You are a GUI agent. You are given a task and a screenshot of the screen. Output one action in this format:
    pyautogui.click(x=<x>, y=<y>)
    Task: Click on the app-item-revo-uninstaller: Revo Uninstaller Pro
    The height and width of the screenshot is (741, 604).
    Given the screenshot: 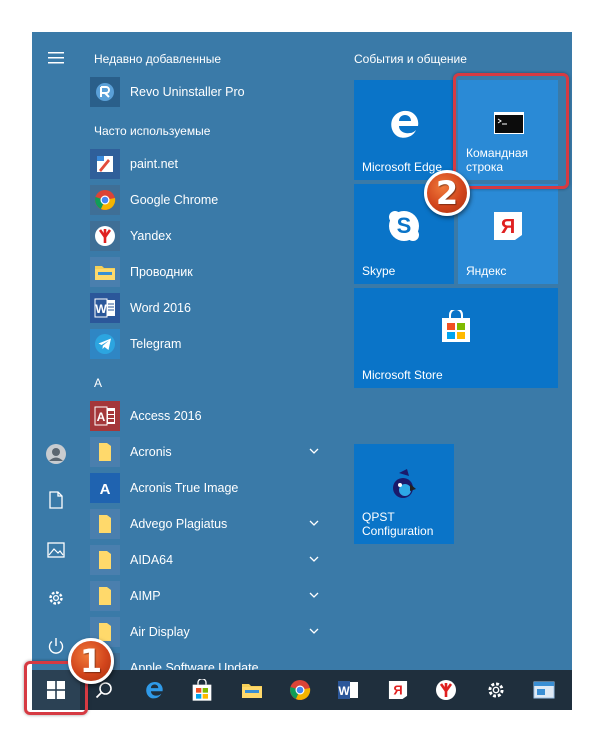 What is the action you would take?
    pyautogui.click(x=211, y=92)
    